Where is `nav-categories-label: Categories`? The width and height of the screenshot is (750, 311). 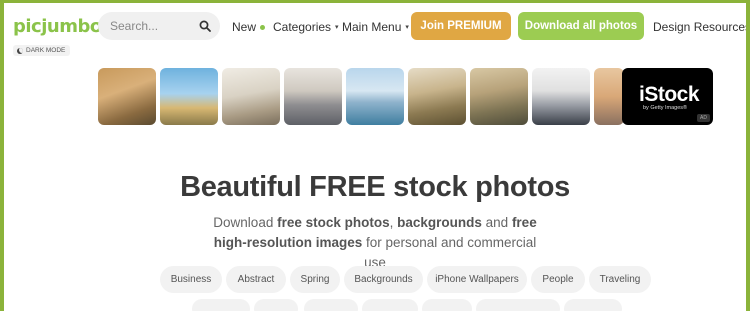 nav-categories-label: Categories is located at coordinates (302, 27).